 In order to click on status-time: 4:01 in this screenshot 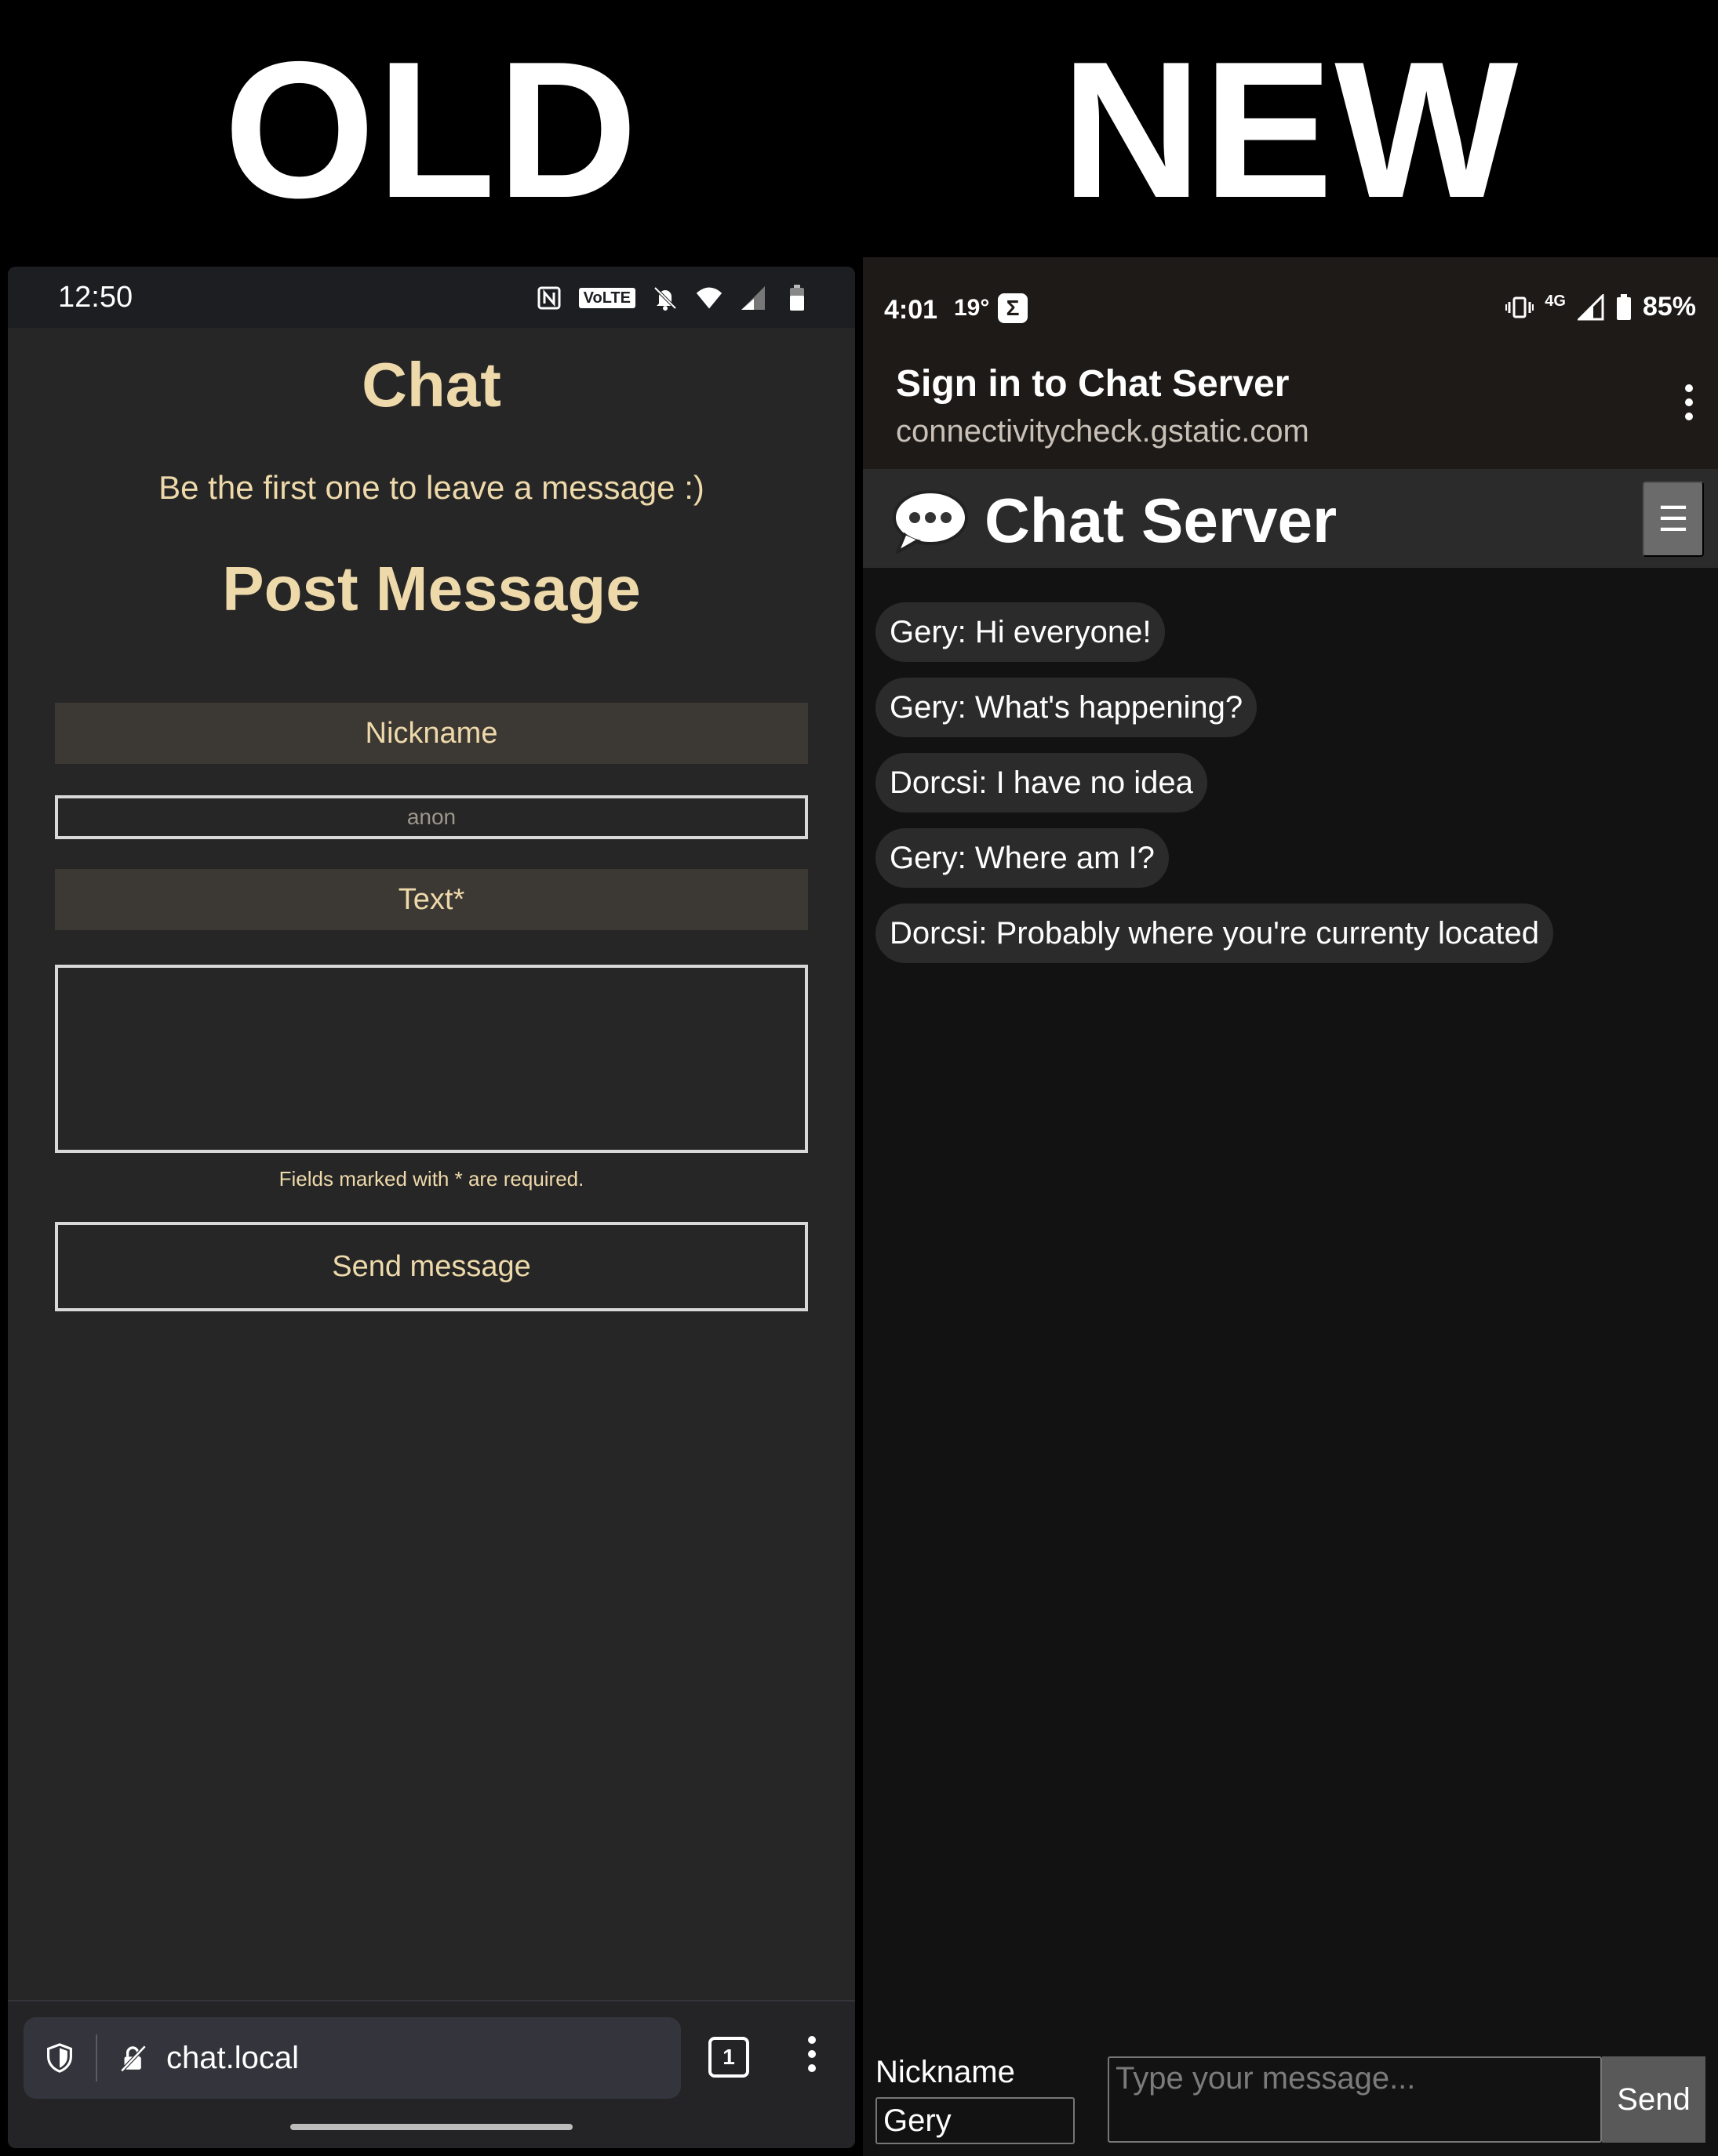, I will do `click(911, 310)`.